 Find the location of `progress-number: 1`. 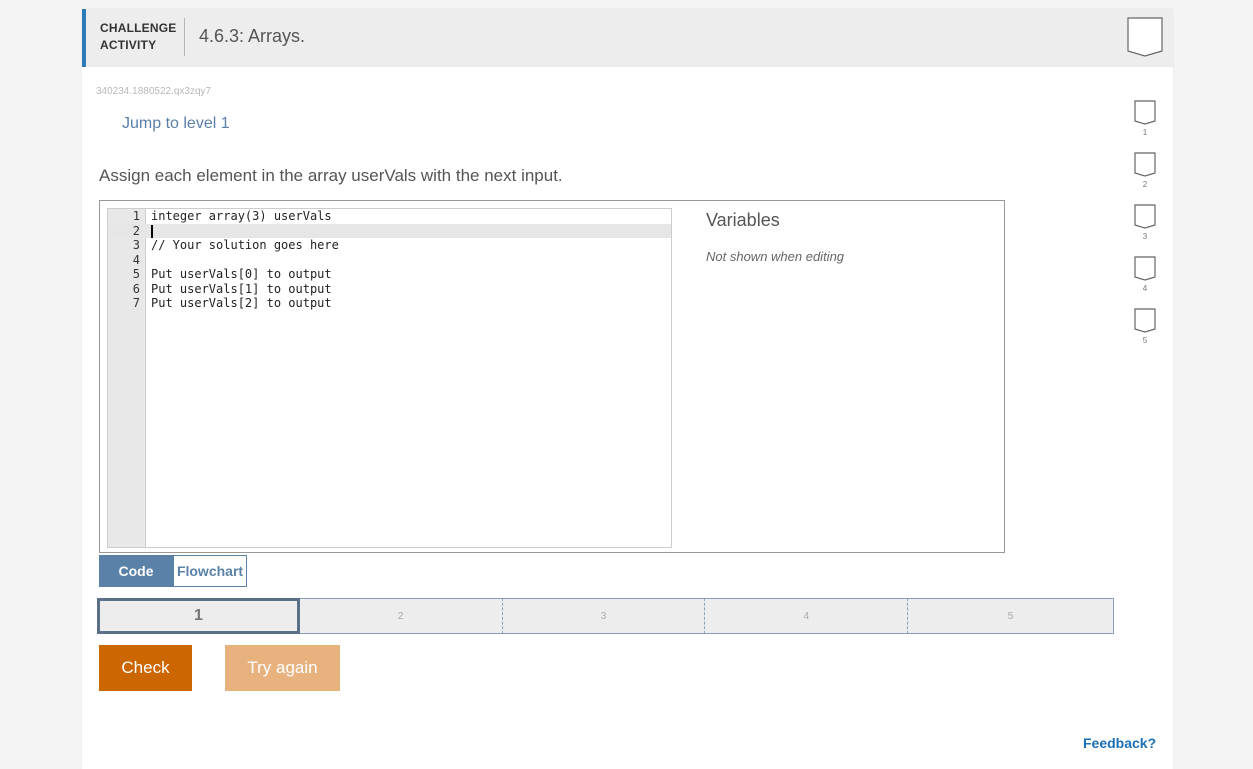

progress-number: 1 is located at coordinates (1145, 132).